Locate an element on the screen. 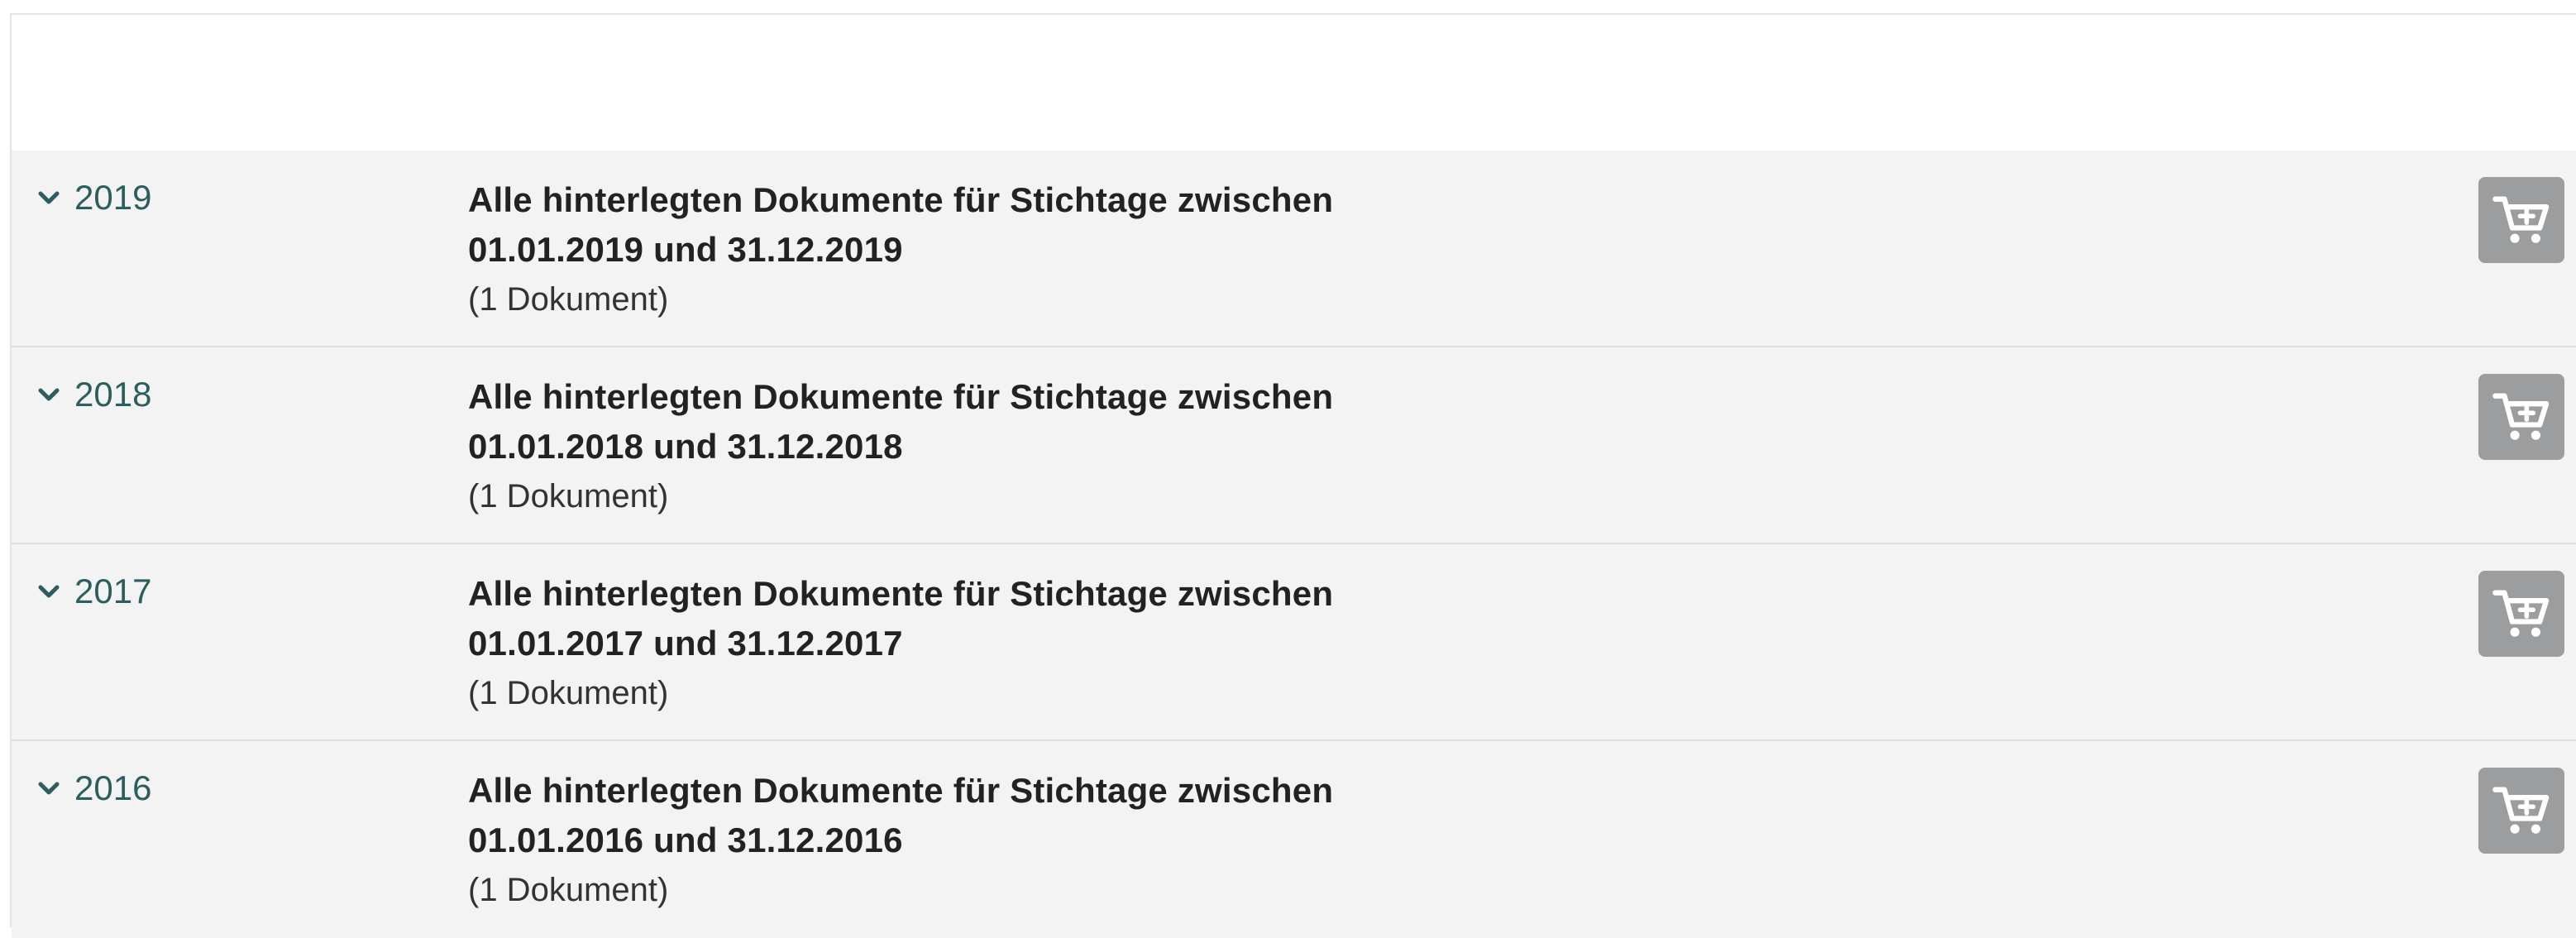  year-toggle-2016: 2016 is located at coordinates (93, 788).